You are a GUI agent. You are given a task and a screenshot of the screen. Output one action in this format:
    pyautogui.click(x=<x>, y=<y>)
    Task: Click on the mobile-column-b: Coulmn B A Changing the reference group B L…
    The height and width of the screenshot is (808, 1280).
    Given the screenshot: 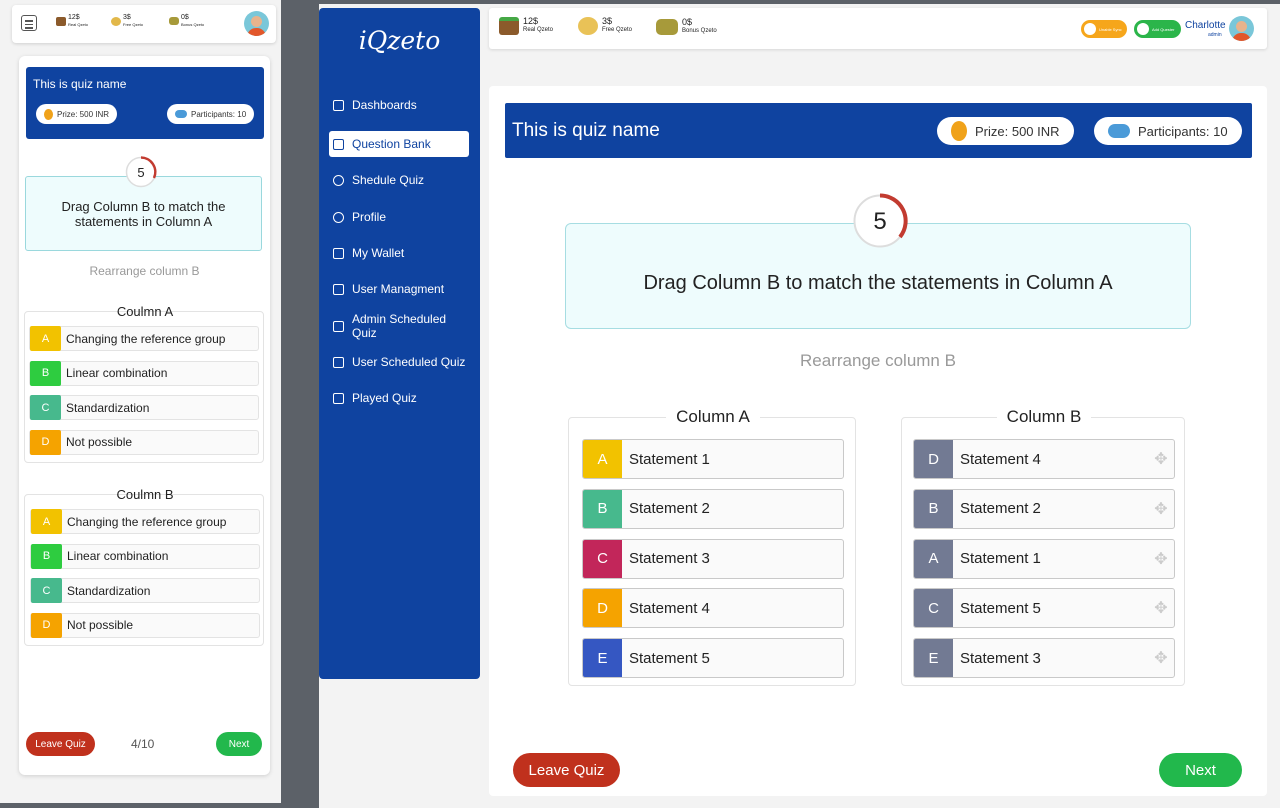 What is the action you would take?
    pyautogui.click(x=144, y=566)
    